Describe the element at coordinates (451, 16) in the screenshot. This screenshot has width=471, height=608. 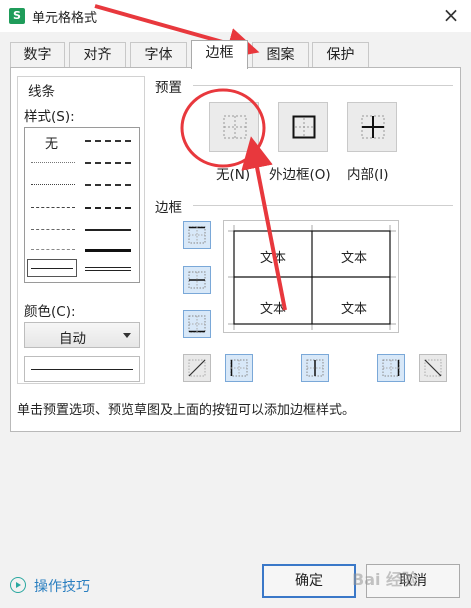
I see `close-icon: ×` at that location.